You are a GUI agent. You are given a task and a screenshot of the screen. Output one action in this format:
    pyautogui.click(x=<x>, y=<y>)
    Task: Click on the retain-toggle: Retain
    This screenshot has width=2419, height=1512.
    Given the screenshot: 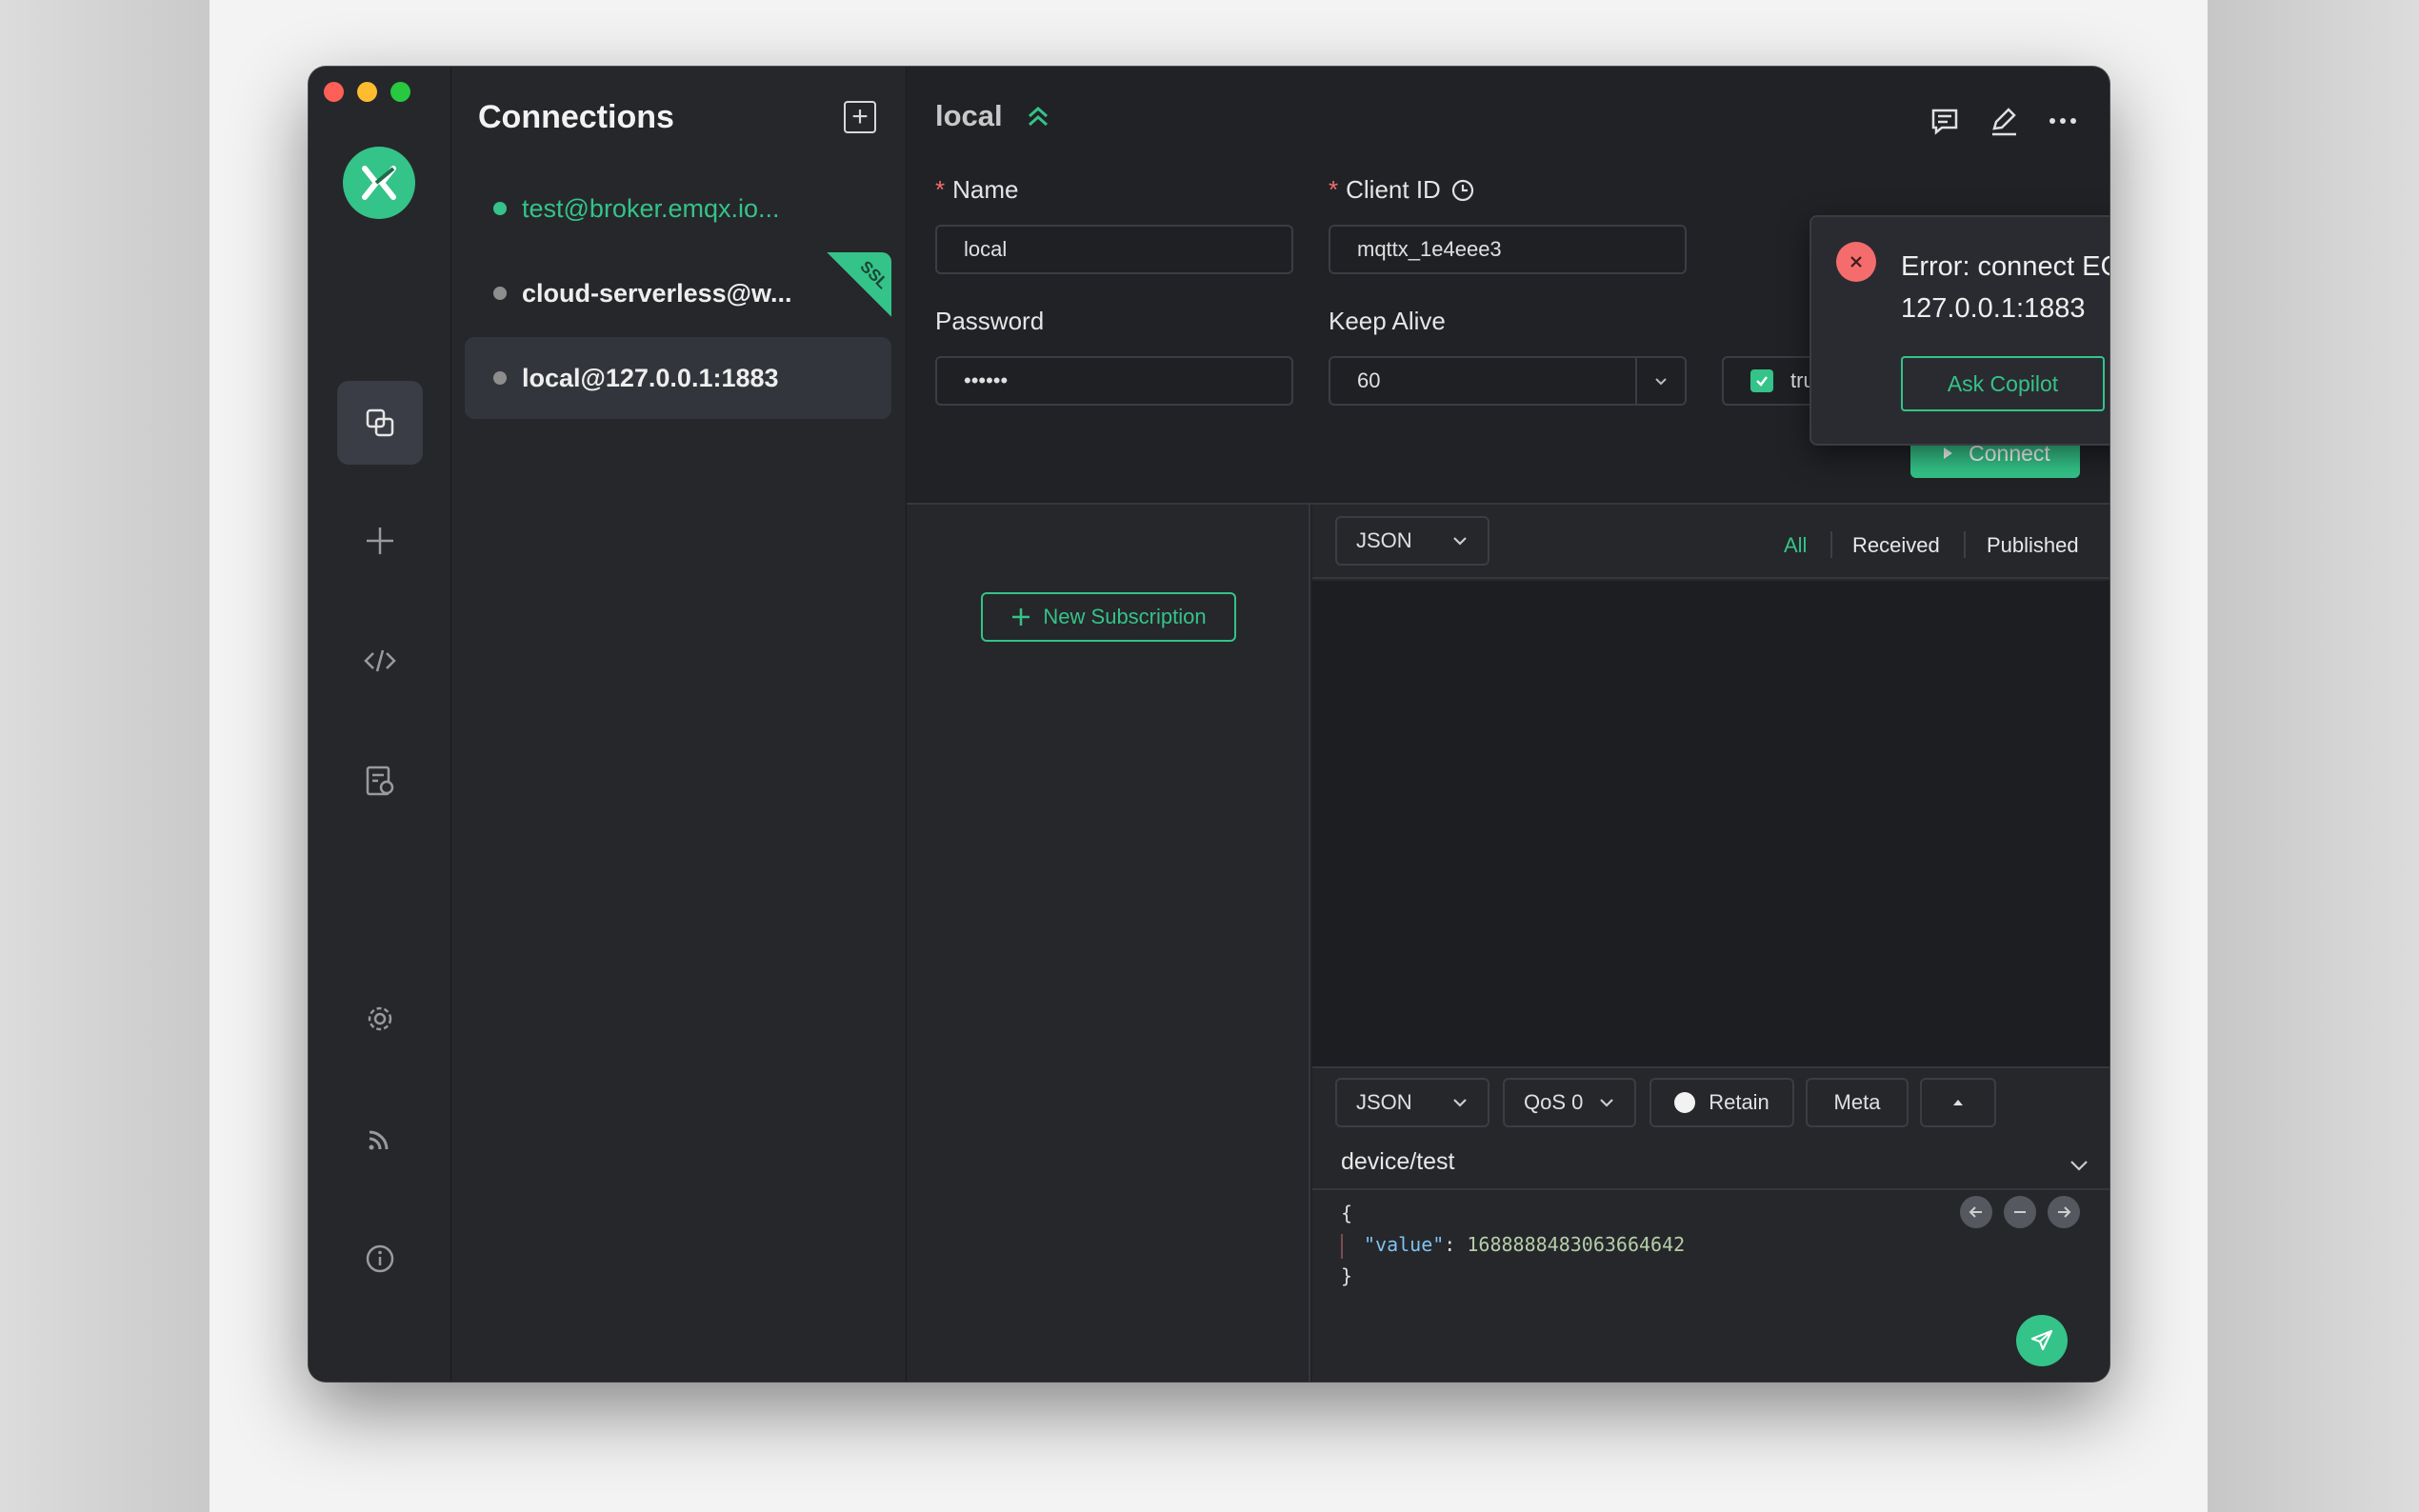 What is the action you would take?
    pyautogui.click(x=1721, y=1102)
    